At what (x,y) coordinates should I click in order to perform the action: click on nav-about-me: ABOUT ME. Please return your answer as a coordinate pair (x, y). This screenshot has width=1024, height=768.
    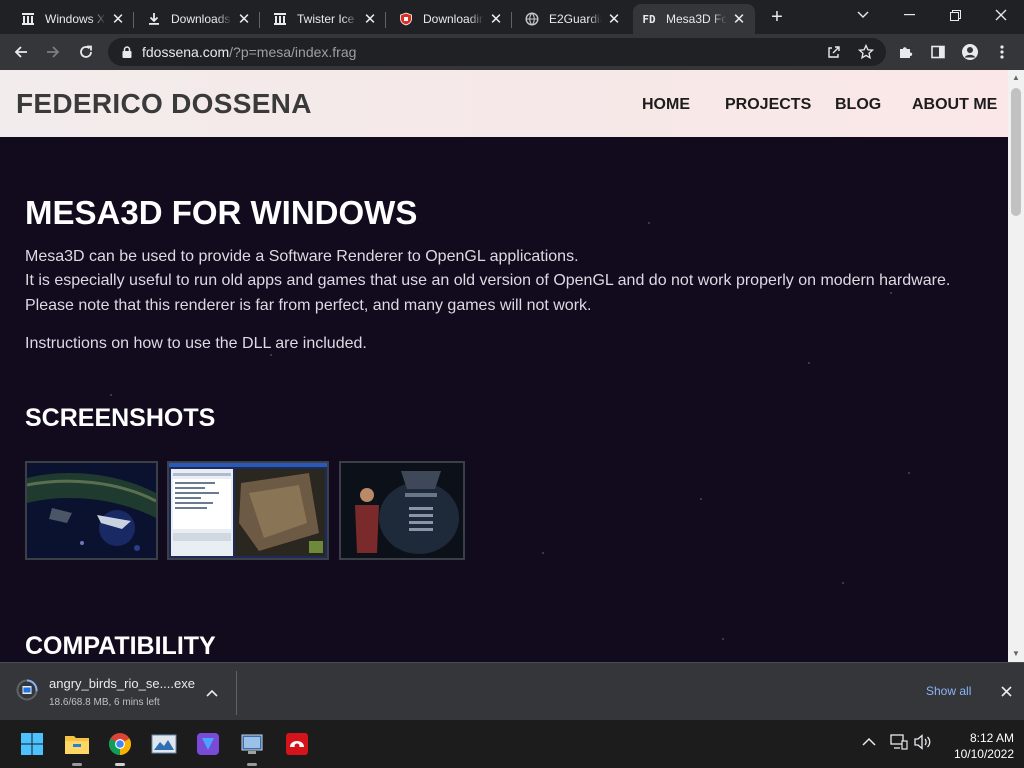
    Looking at the image, I should click on (954, 105).